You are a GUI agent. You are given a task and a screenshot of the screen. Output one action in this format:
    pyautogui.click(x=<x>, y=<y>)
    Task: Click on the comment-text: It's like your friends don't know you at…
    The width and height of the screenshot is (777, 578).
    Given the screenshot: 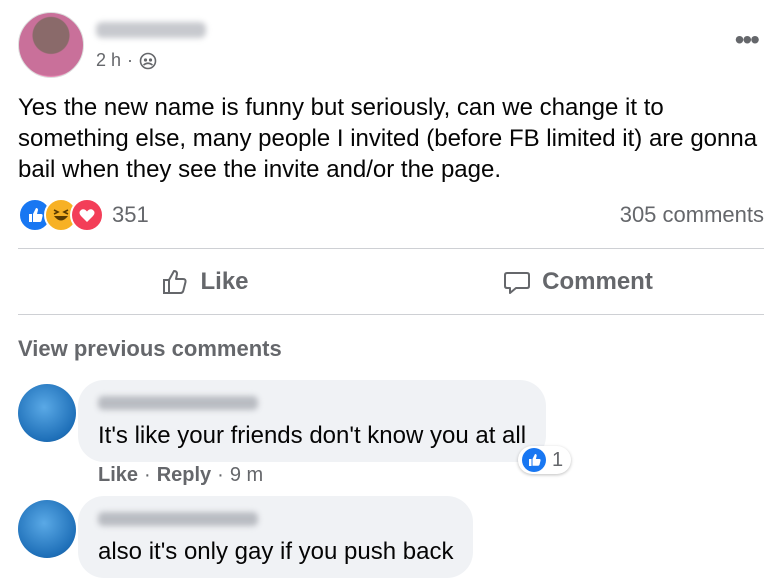 What is the action you would take?
    pyautogui.click(x=312, y=435)
    